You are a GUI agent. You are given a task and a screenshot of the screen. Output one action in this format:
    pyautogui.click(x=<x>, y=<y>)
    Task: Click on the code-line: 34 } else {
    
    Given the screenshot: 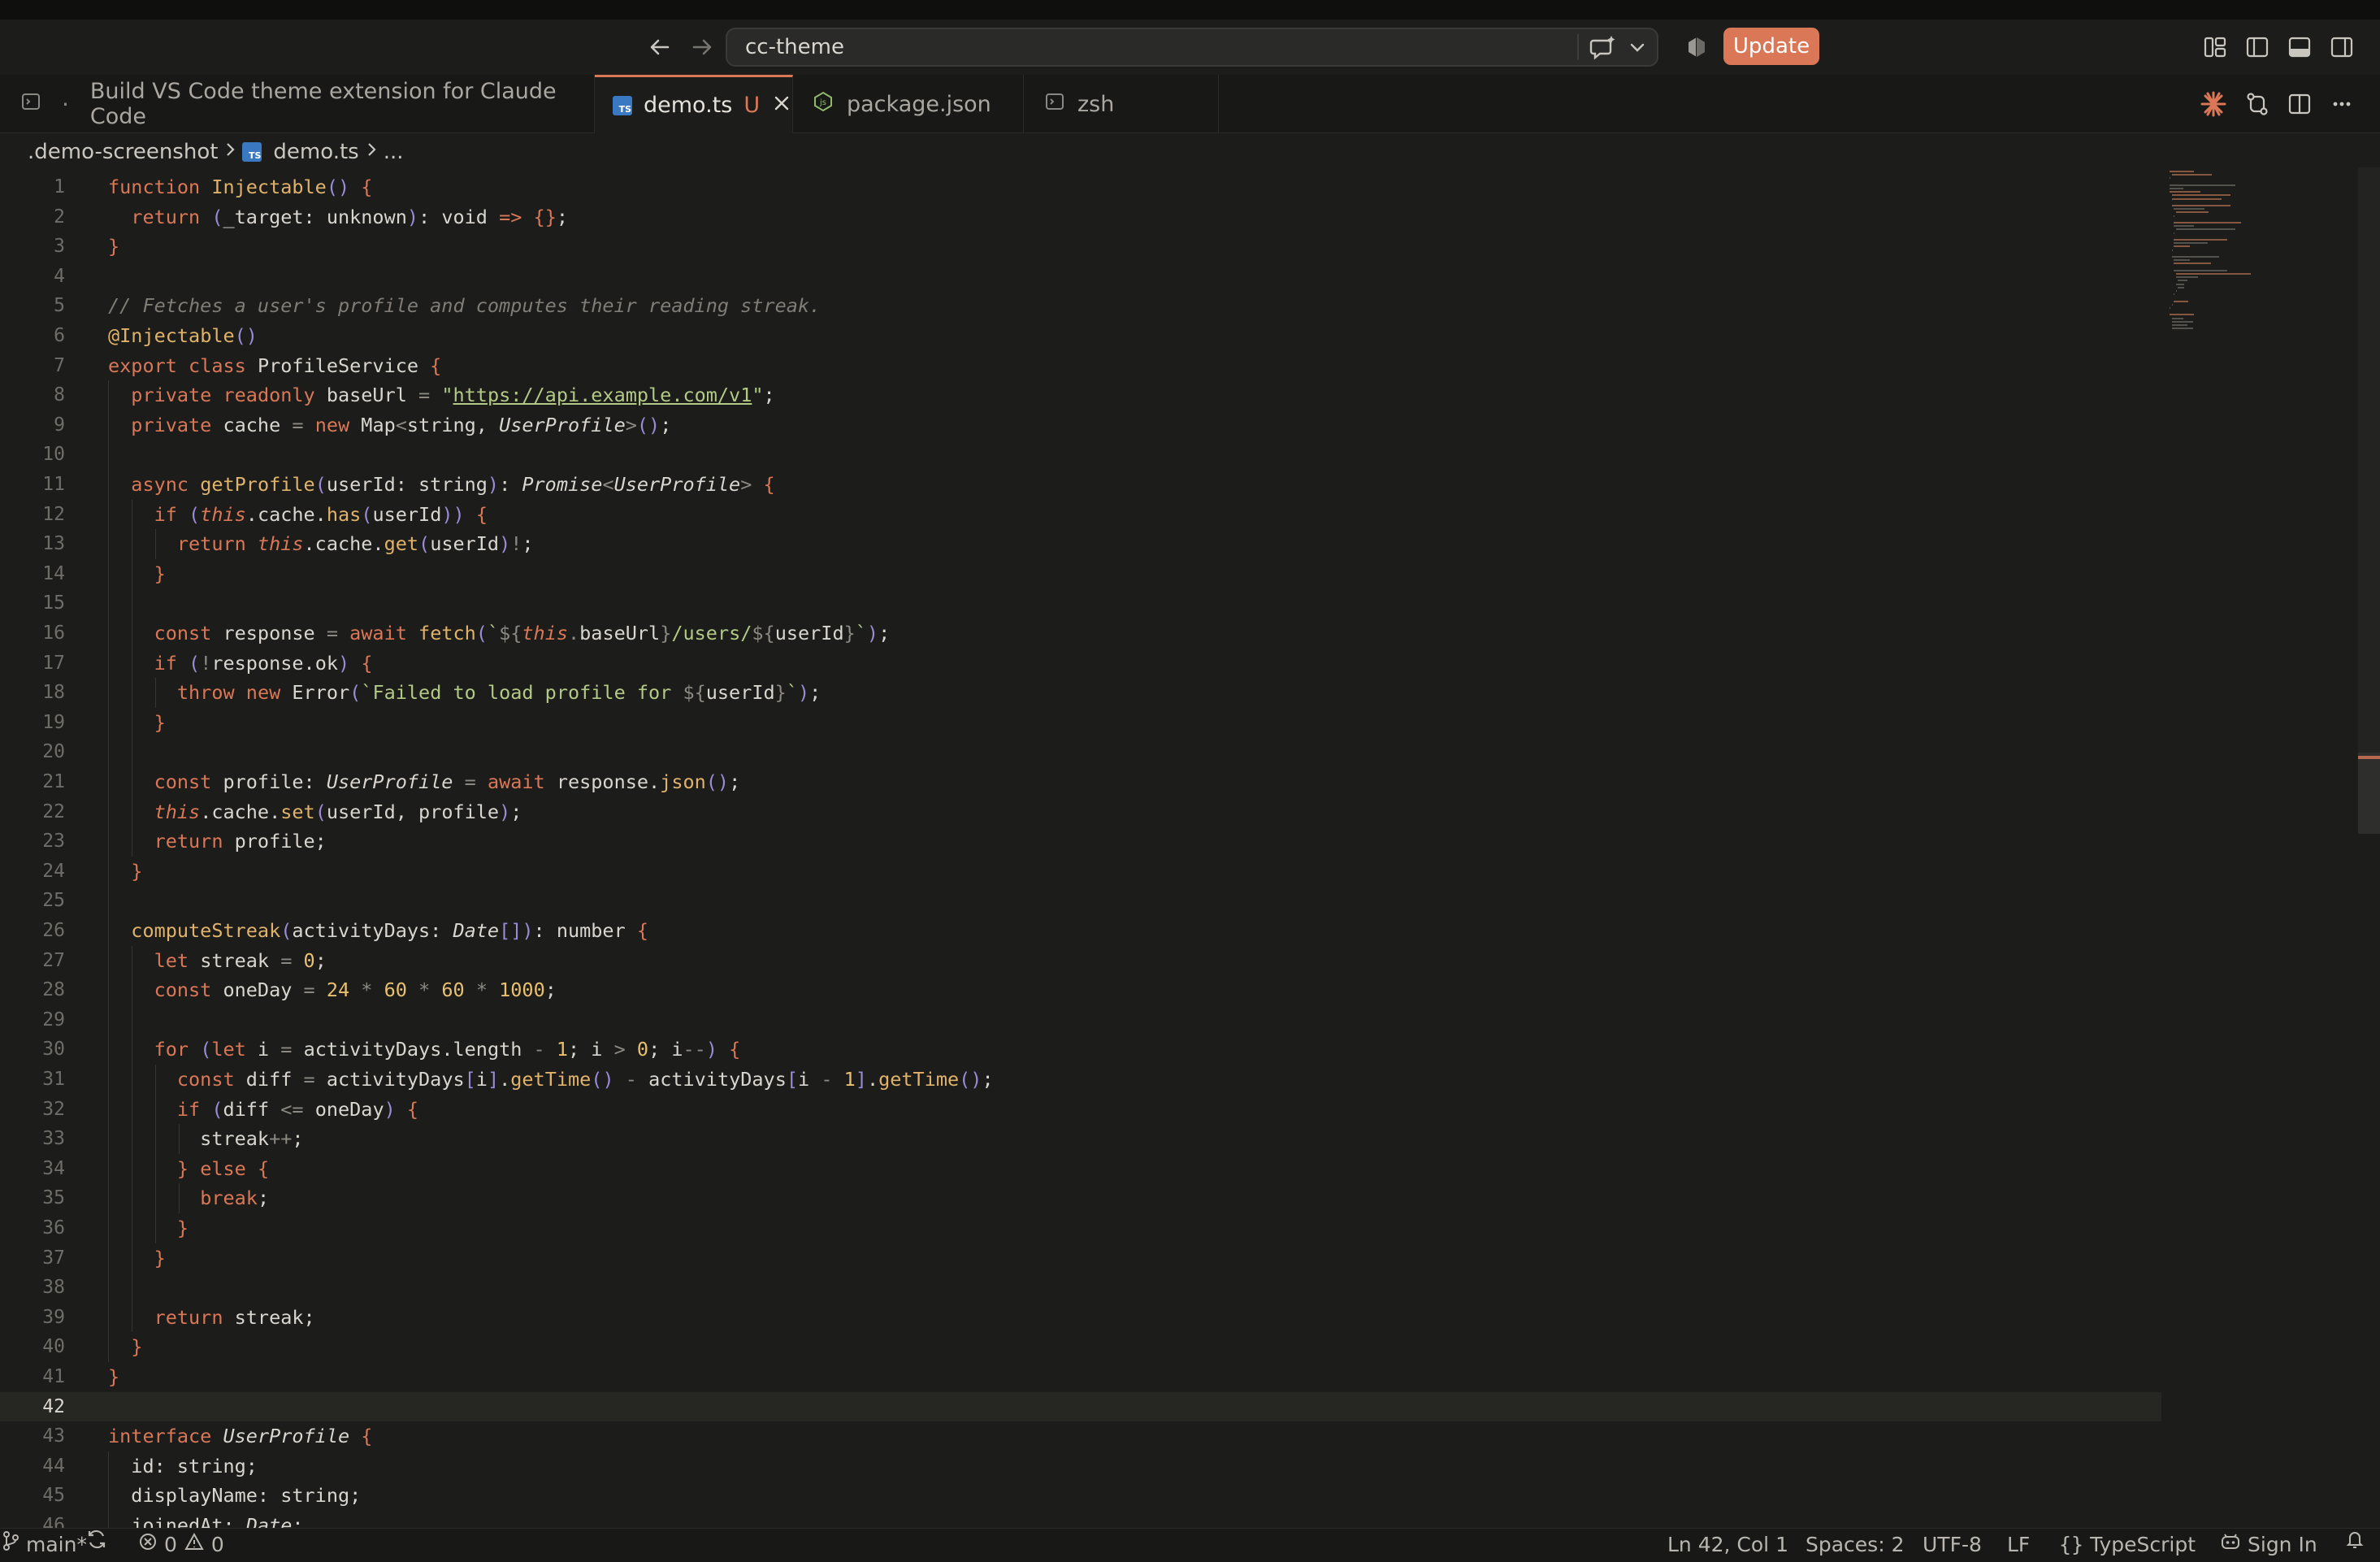 What is the action you would take?
    pyautogui.click(x=1080, y=1168)
    